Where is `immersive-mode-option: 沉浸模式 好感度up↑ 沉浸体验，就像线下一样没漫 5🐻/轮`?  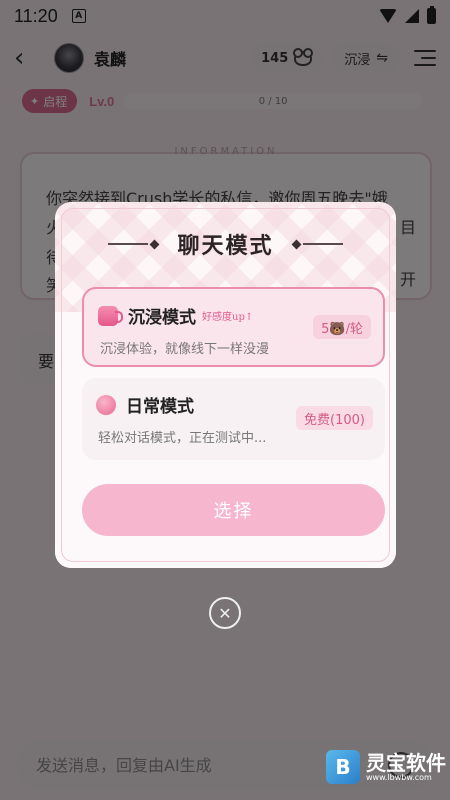
immersive-mode-option: 沉浸模式 好感度up↑ 沉浸体验，就像线下一样没漫 5🐻/轮 is located at coordinates (233, 327).